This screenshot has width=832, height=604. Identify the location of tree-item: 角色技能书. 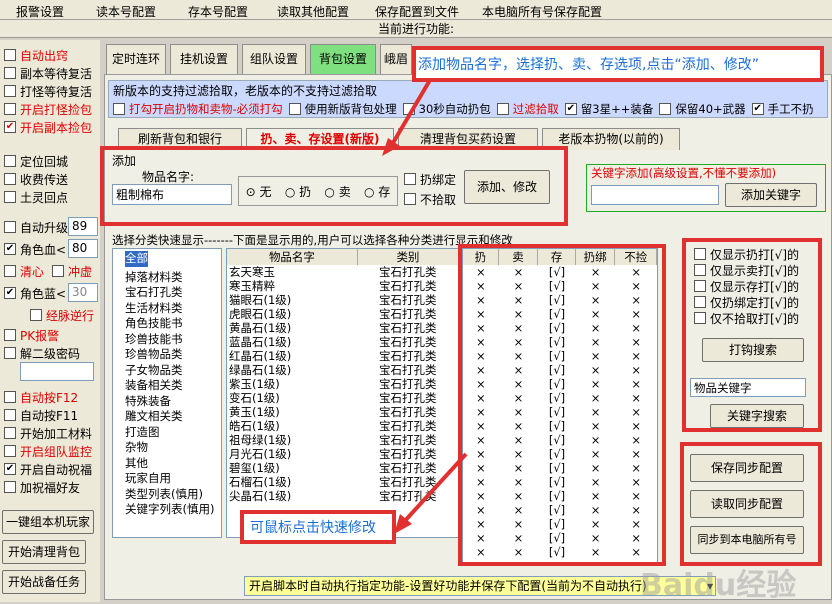
(173, 324).